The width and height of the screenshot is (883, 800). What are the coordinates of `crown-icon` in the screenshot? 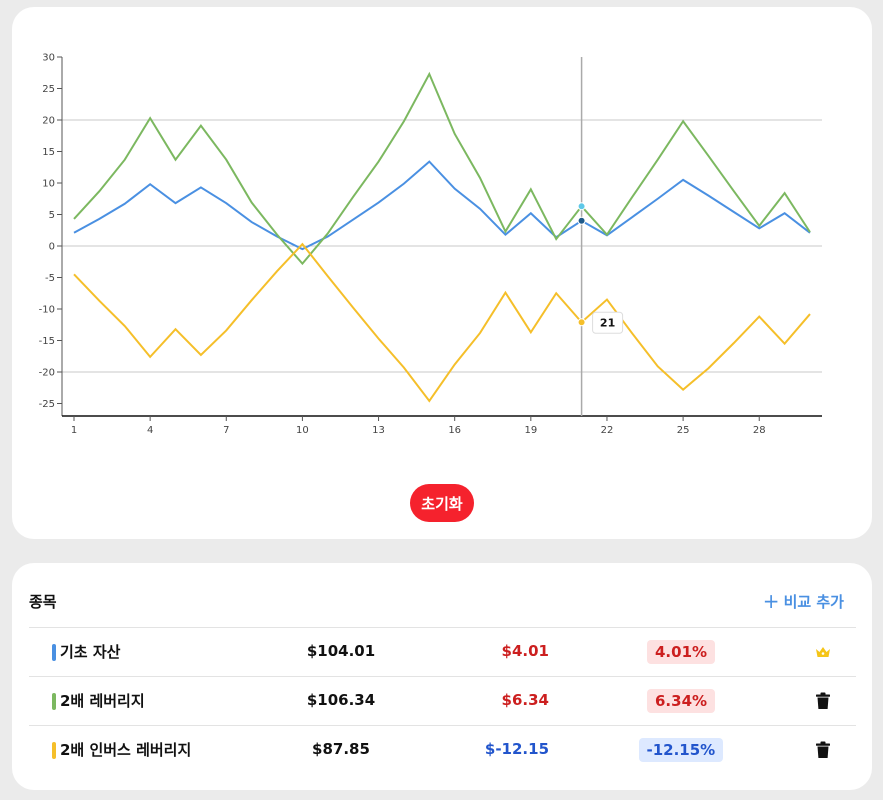 It's located at (823, 652).